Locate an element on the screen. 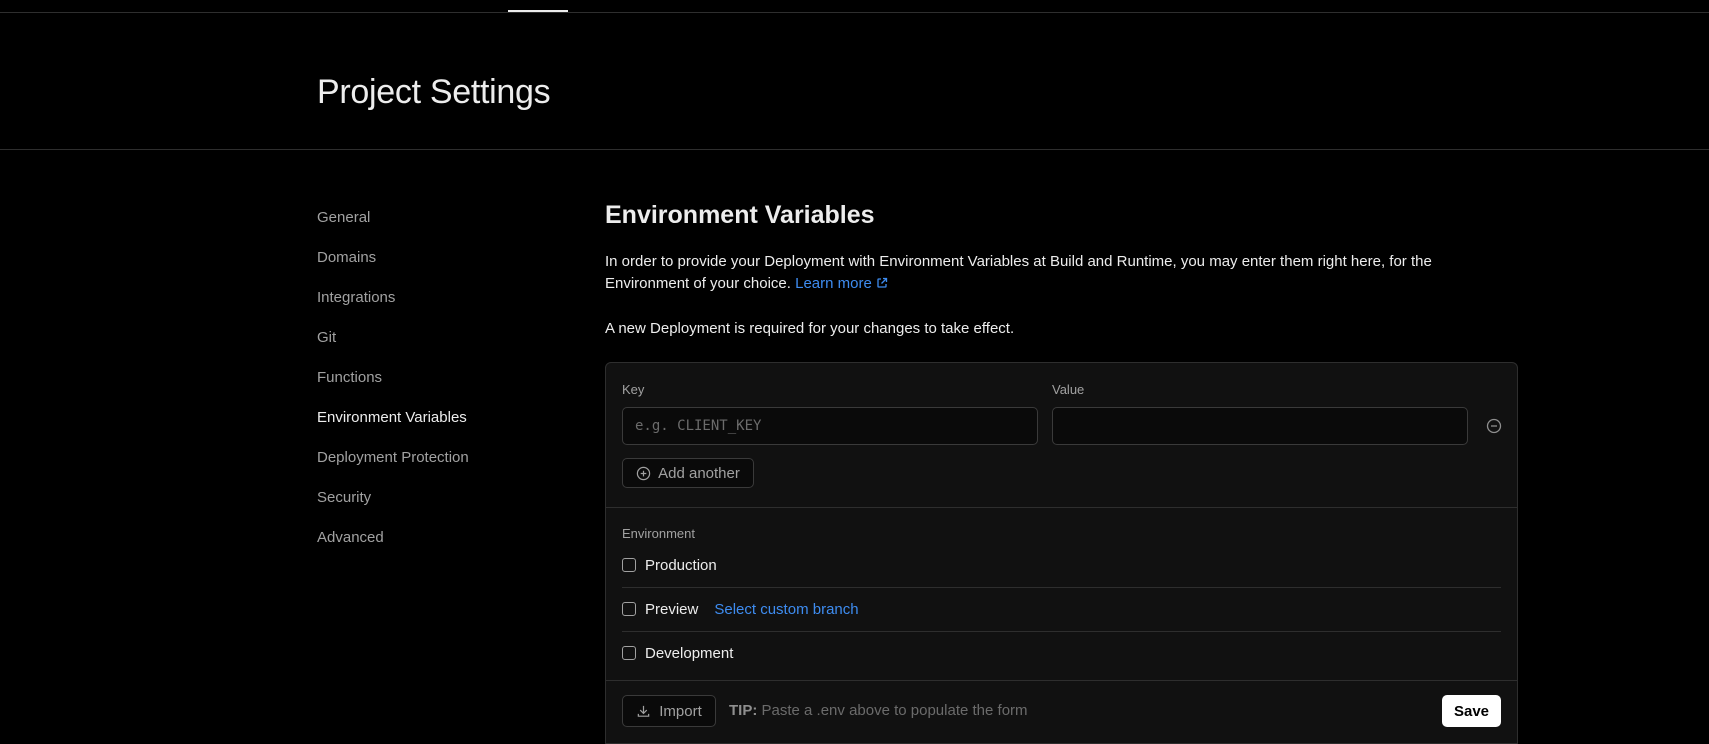 The width and height of the screenshot is (1709, 744). development-label: Development is located at coordinates (689, 653).